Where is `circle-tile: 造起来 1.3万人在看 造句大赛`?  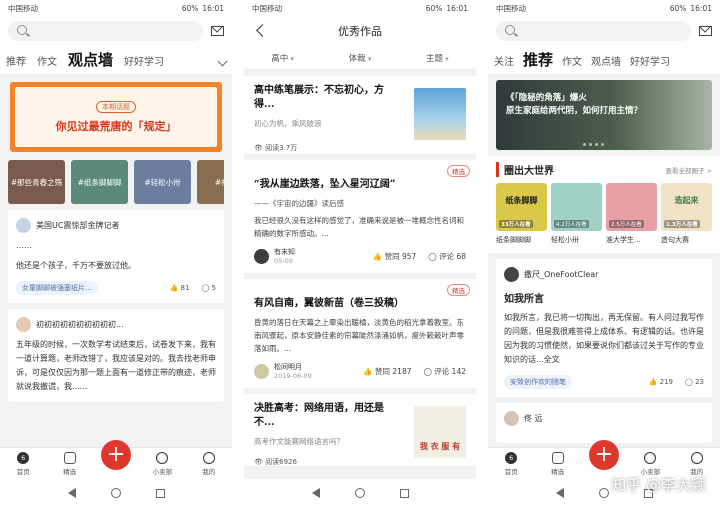 circle-tile: 造起来 1.3万人在看 造句大赛 is located at coordinates (686, 214).